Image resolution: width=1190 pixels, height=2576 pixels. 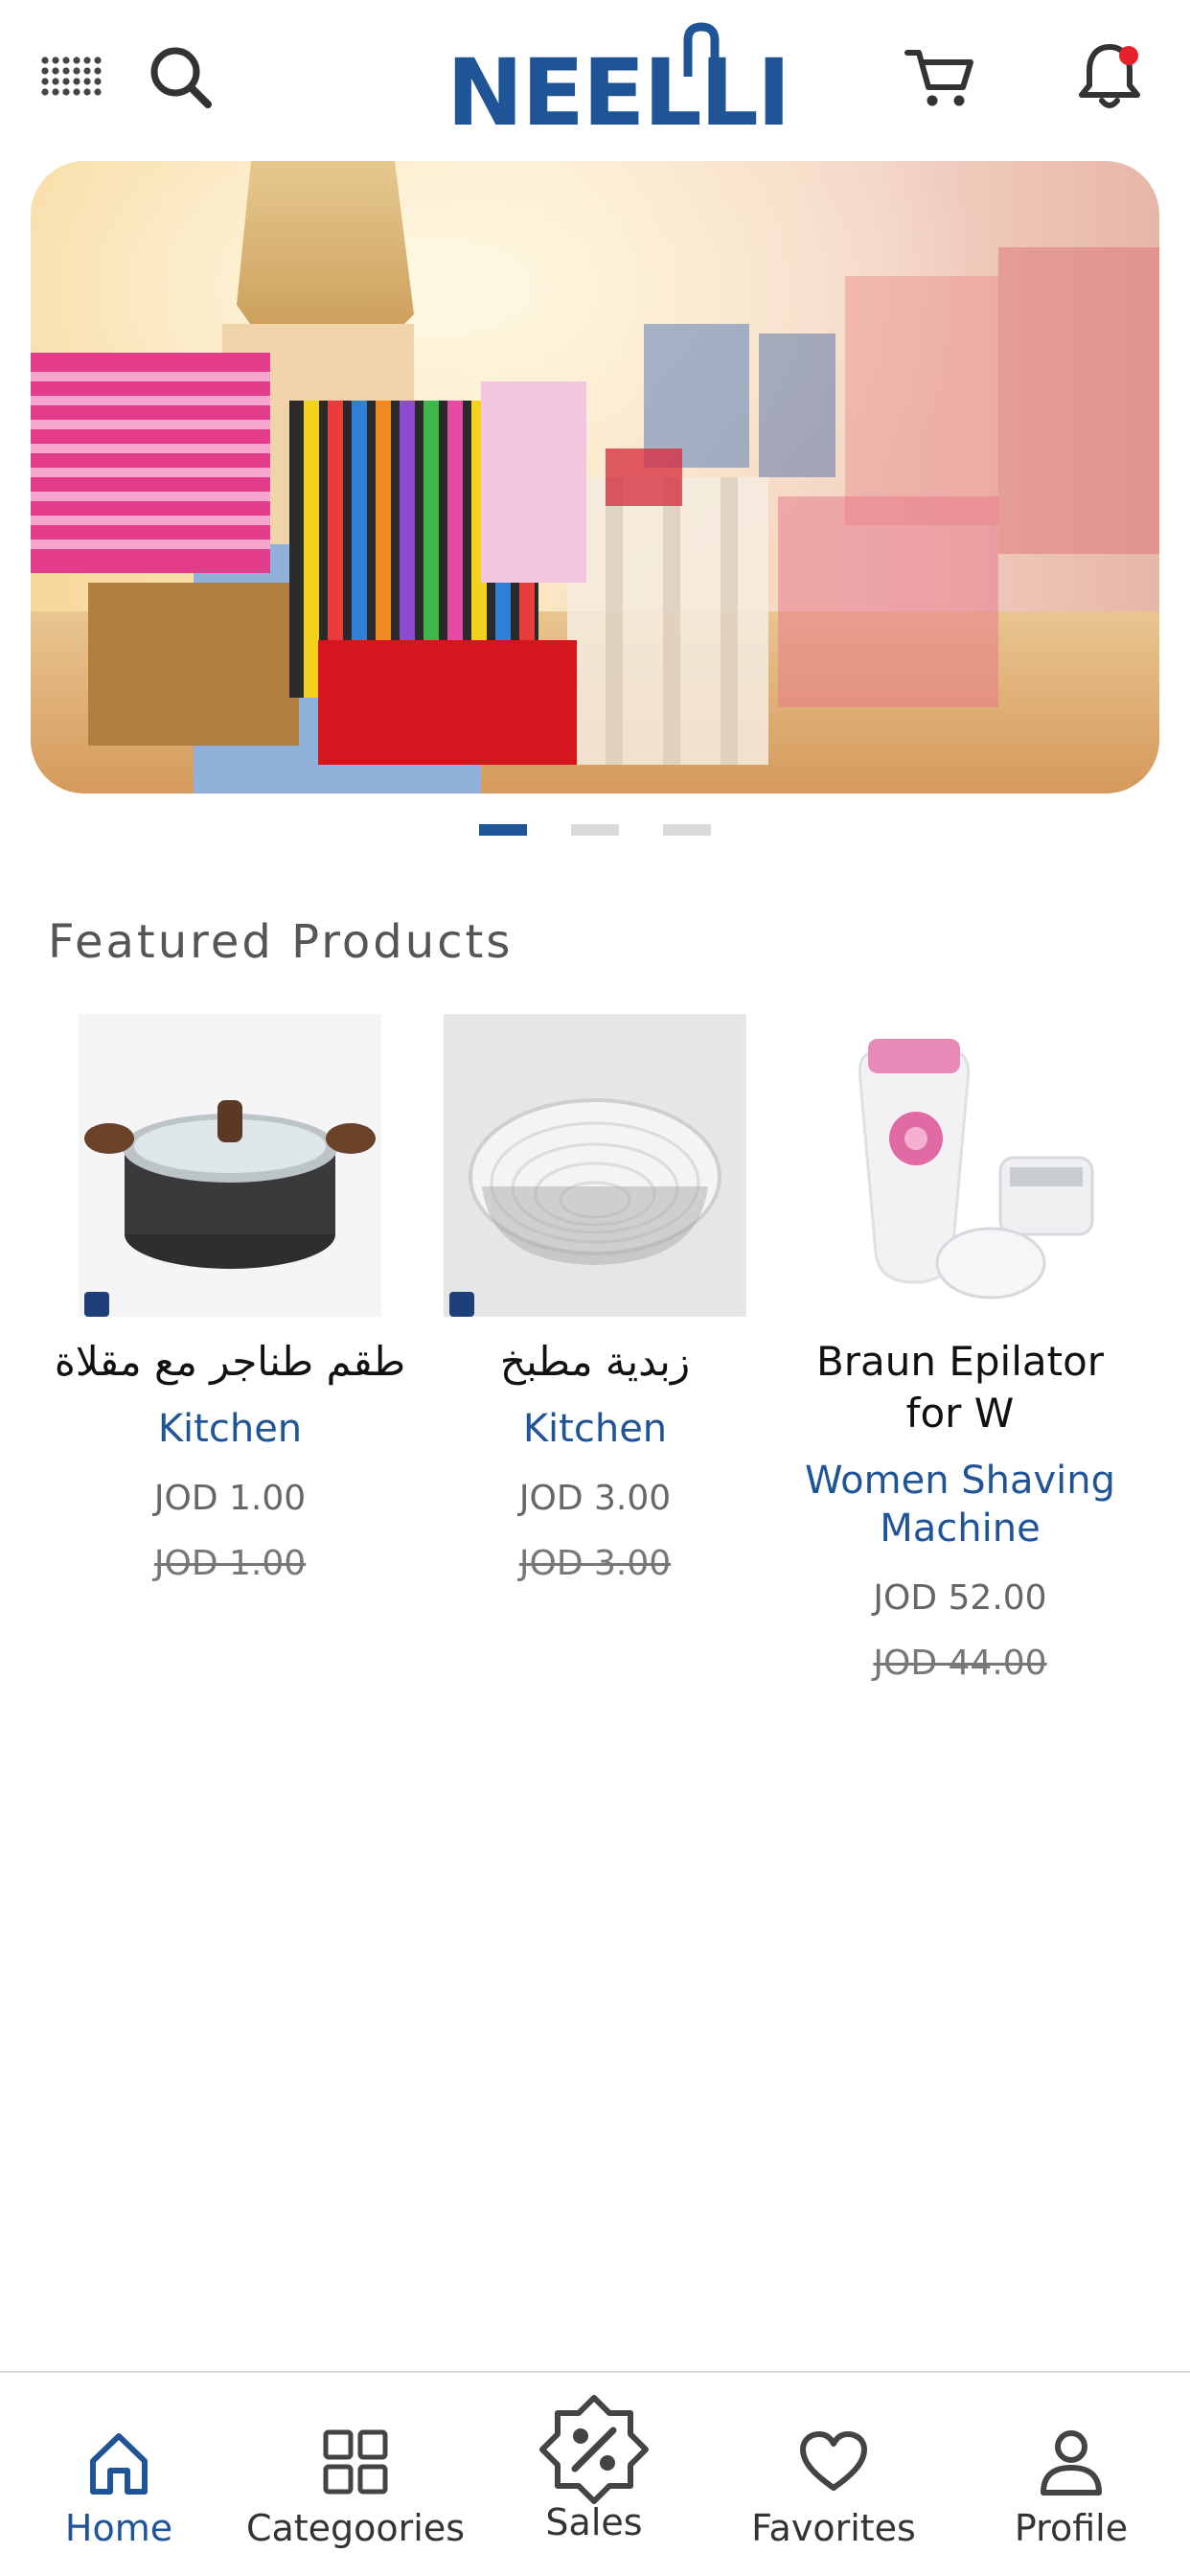 I want to click on cart-icon, so click(x=938, y=78).